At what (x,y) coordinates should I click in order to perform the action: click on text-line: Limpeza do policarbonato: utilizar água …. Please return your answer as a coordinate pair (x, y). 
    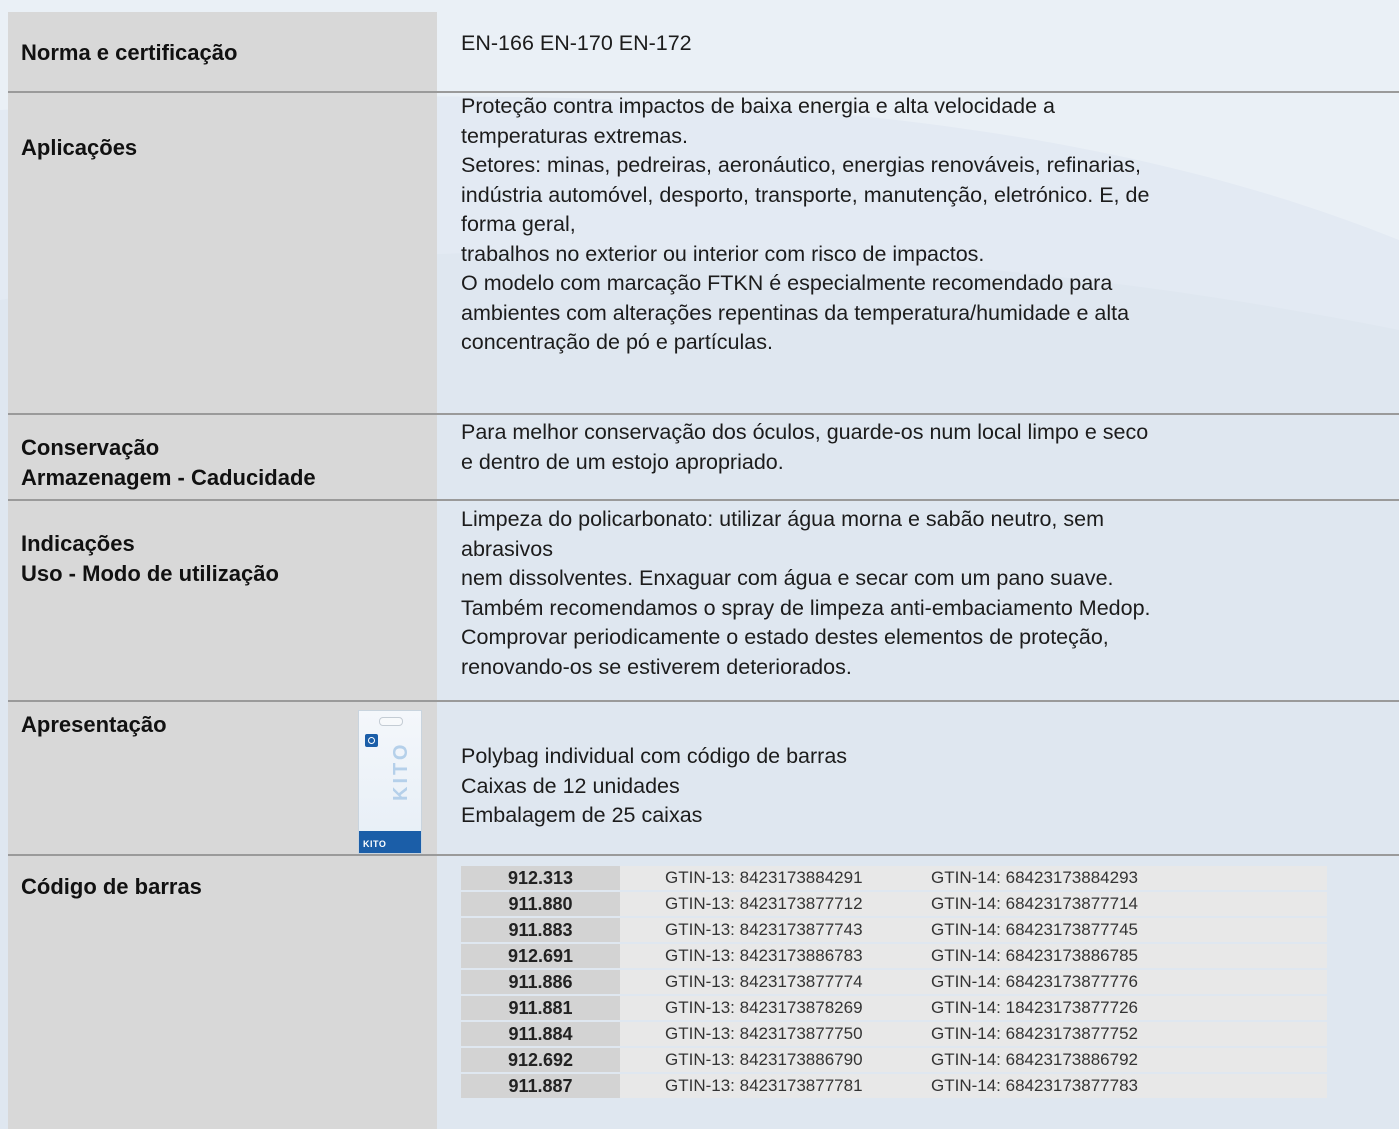
    Looking at the image, I should click on (782, 519).